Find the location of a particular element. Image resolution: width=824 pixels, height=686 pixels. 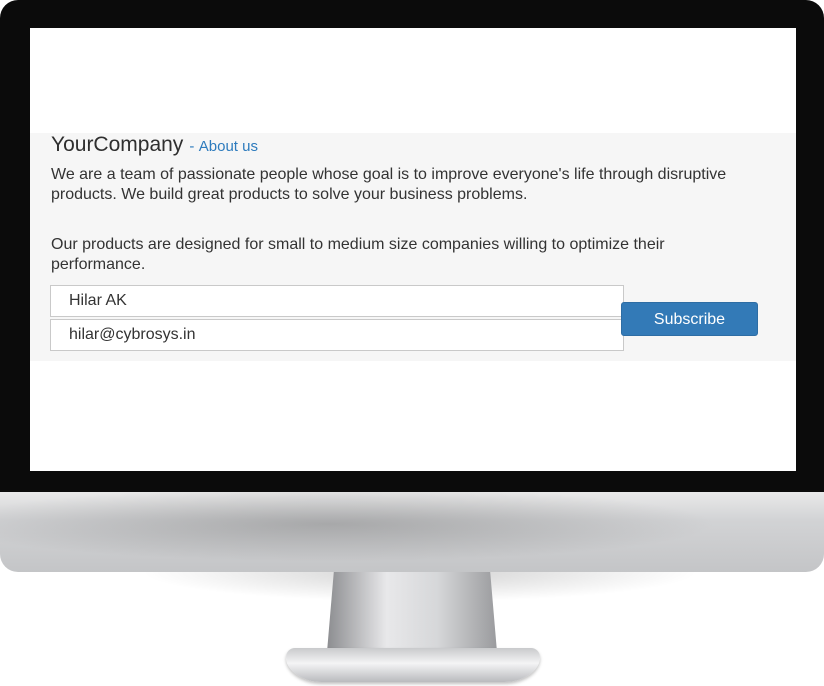

monitor-stand-base is located at coordinates (413, 665).